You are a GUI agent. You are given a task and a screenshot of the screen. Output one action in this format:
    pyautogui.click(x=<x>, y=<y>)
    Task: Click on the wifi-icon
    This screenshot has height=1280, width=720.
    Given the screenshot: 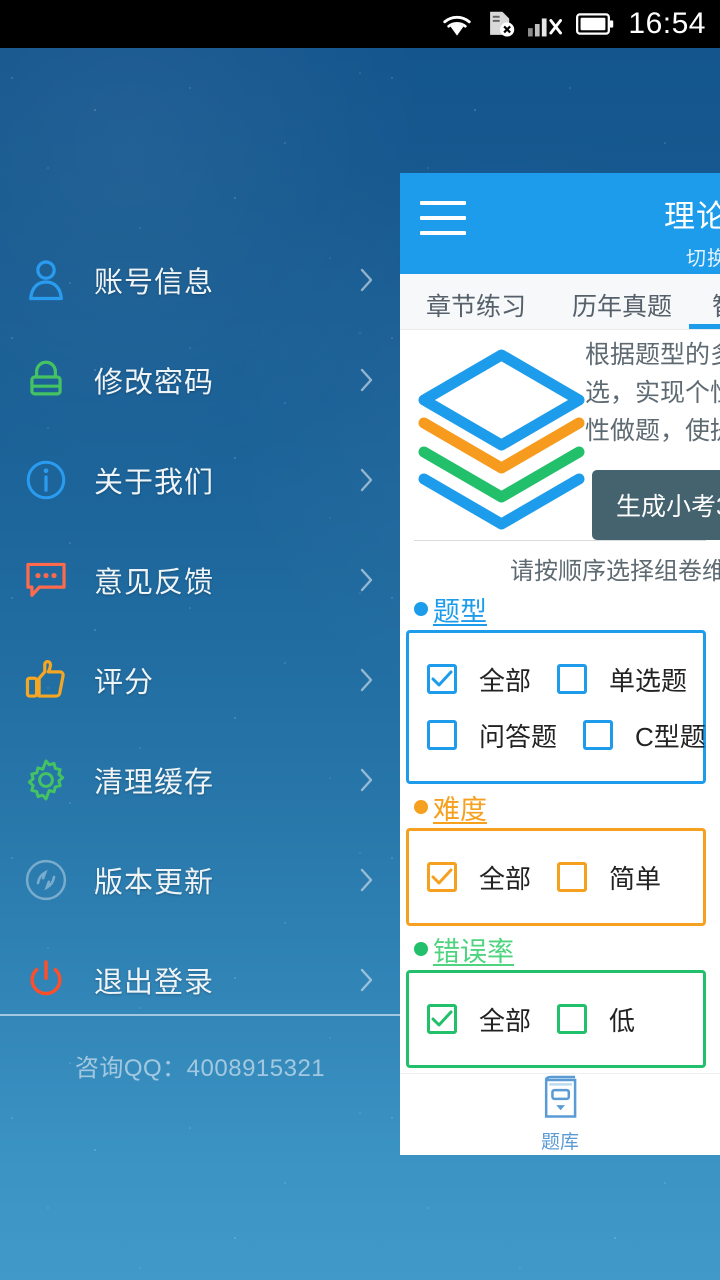 What is the action you would take?
    pyautogui.click(x=457, y=24)
    